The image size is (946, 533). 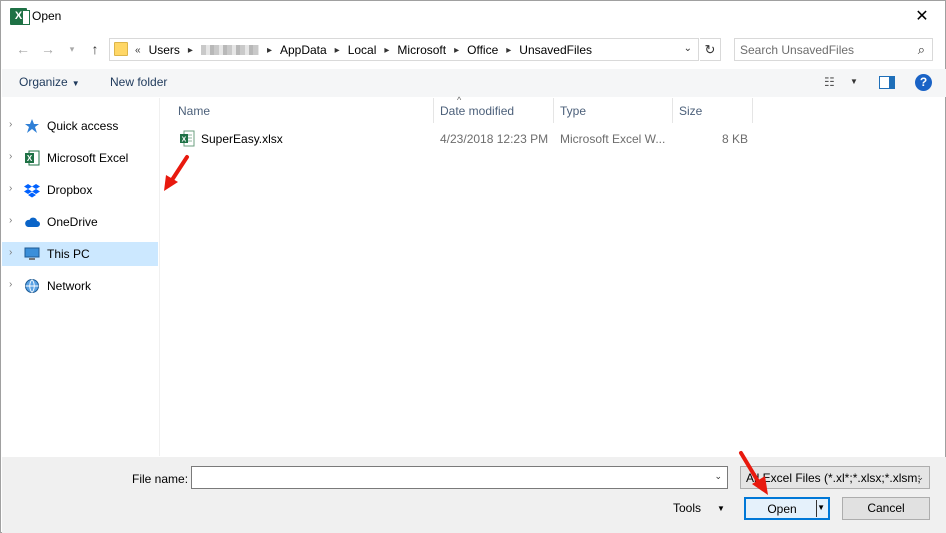 What do you see at coordinates (921, 50) in the screenshot?
I see `search-icon: ⌕` at bounding box center [921, 50].